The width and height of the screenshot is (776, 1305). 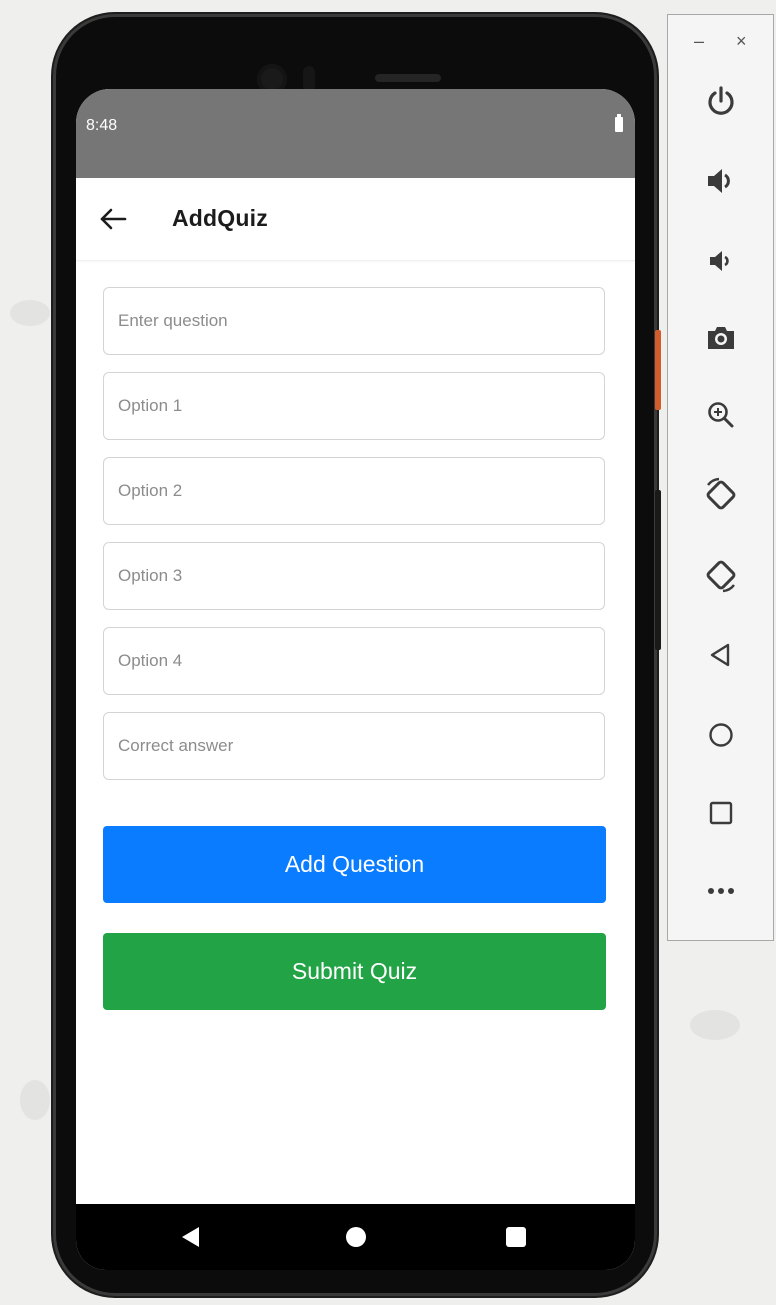 I want to click on system-nav-bar, so click(x=355, y=1237).